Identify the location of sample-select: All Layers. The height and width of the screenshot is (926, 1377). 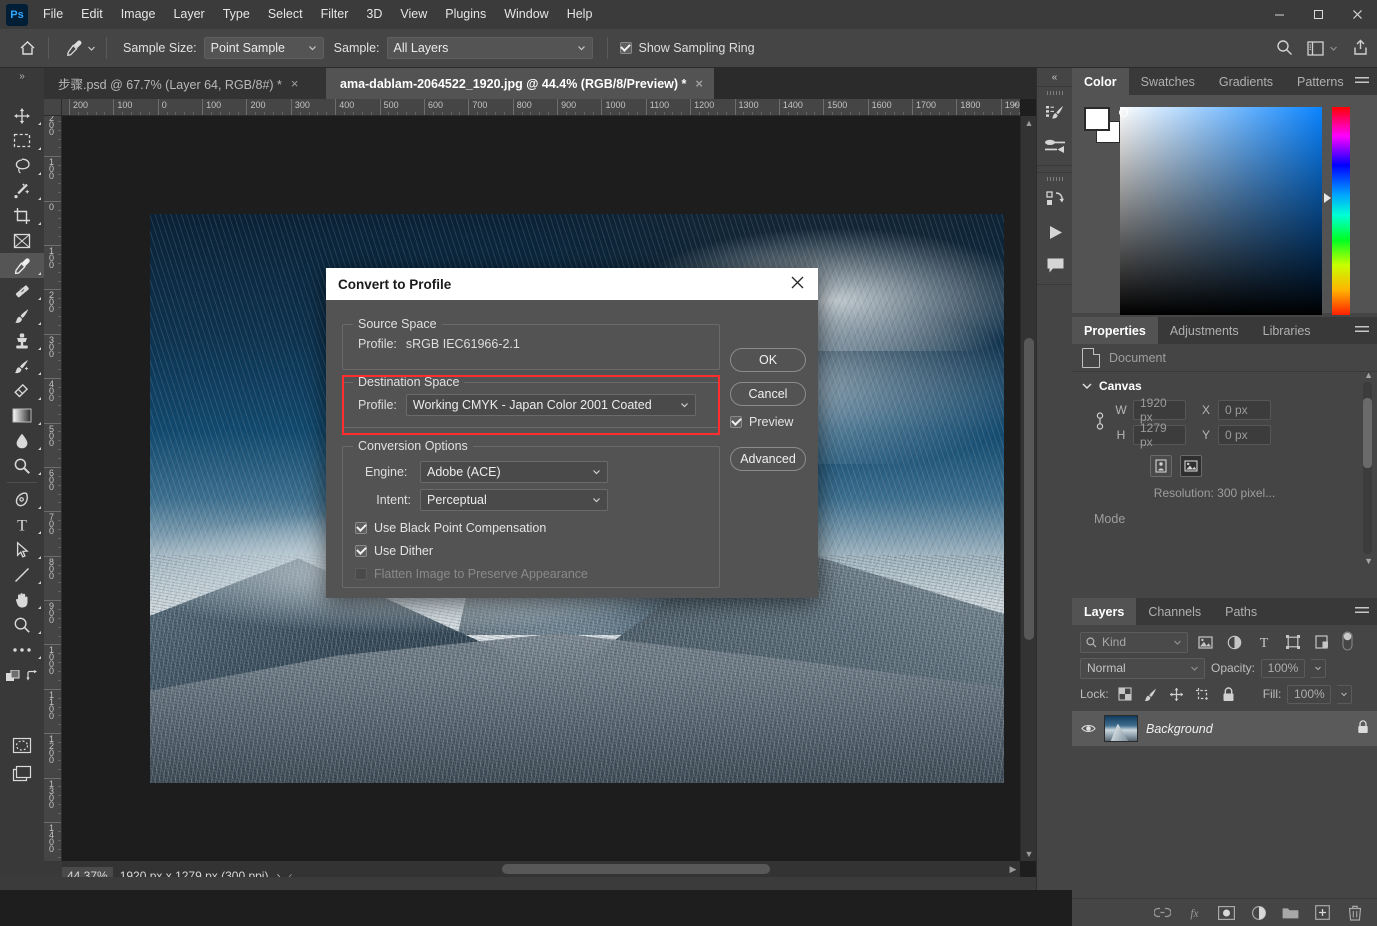
(489, 48).